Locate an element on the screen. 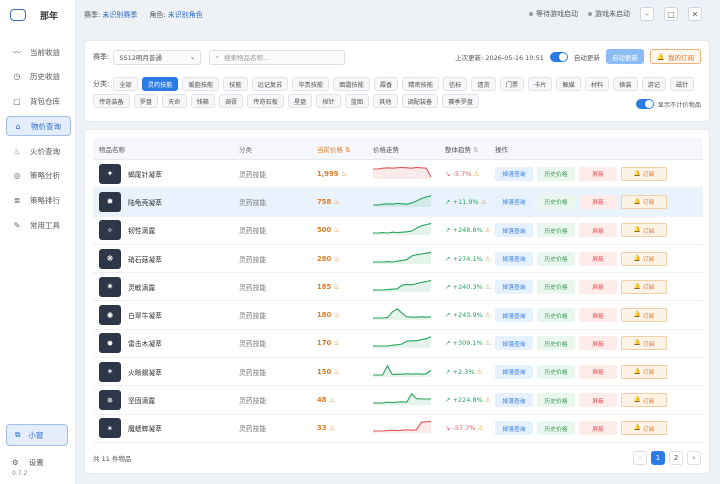  category-chip: 星盘 is located at coordinates (300, 101).